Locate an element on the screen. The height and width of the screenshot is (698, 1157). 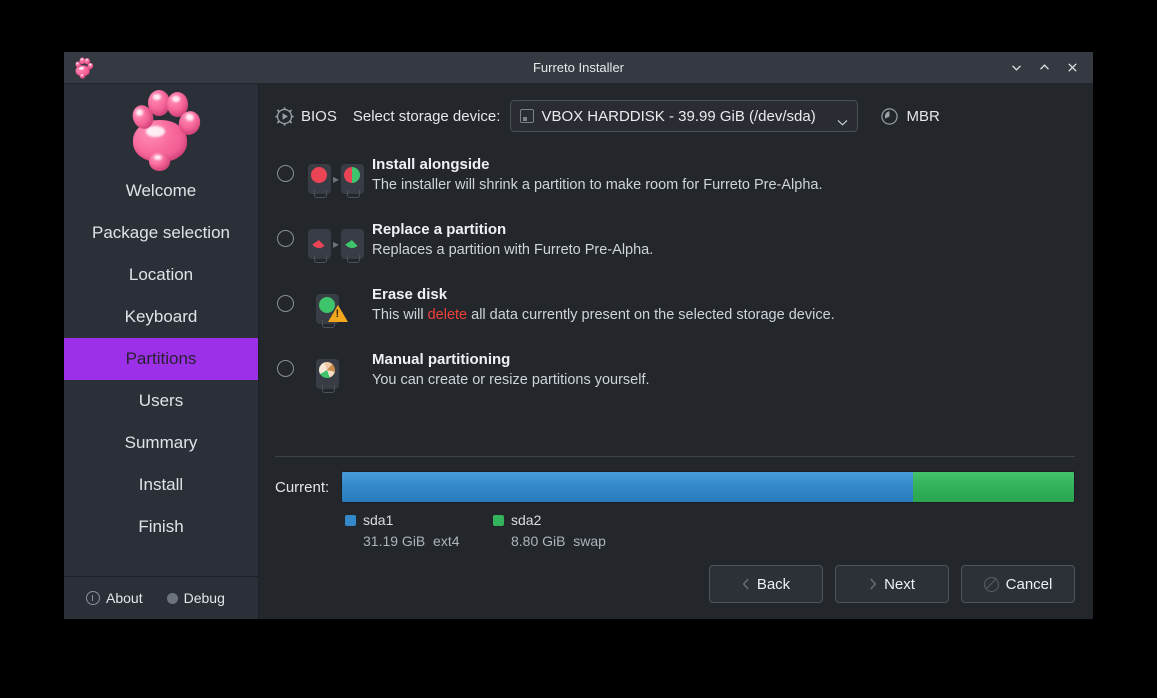
debug-button: Debug is located at coordinates (195, 598).